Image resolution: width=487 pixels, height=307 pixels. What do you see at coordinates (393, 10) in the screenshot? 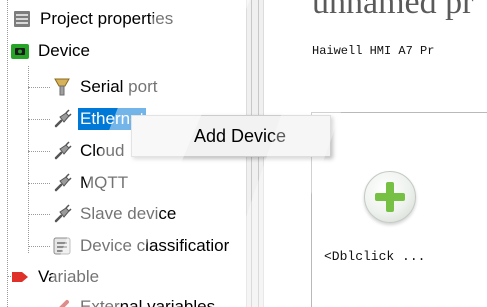
I see `document-title: unnamed pr` at bounding box center [393, 10].